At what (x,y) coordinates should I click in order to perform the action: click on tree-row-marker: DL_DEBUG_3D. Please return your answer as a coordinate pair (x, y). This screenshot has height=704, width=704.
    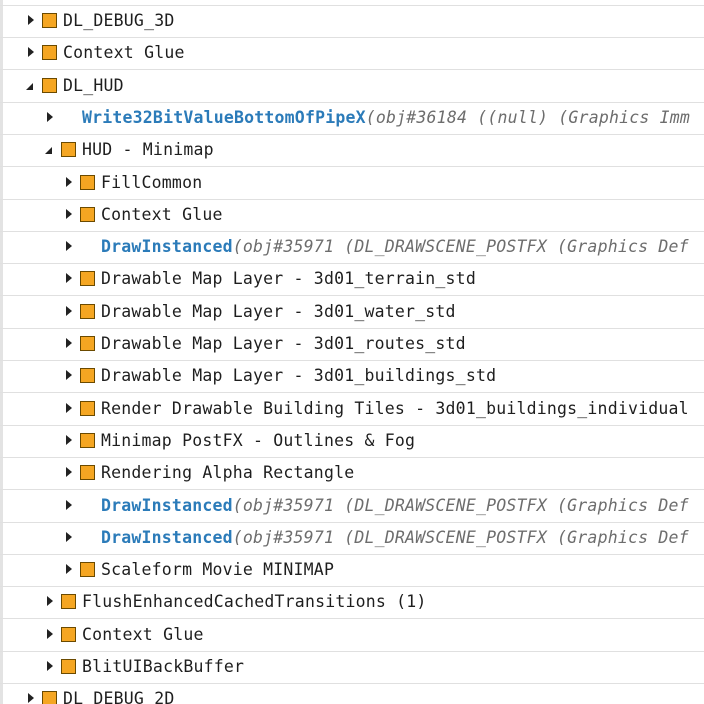
    Looking at the image, I should click on (352, 22).